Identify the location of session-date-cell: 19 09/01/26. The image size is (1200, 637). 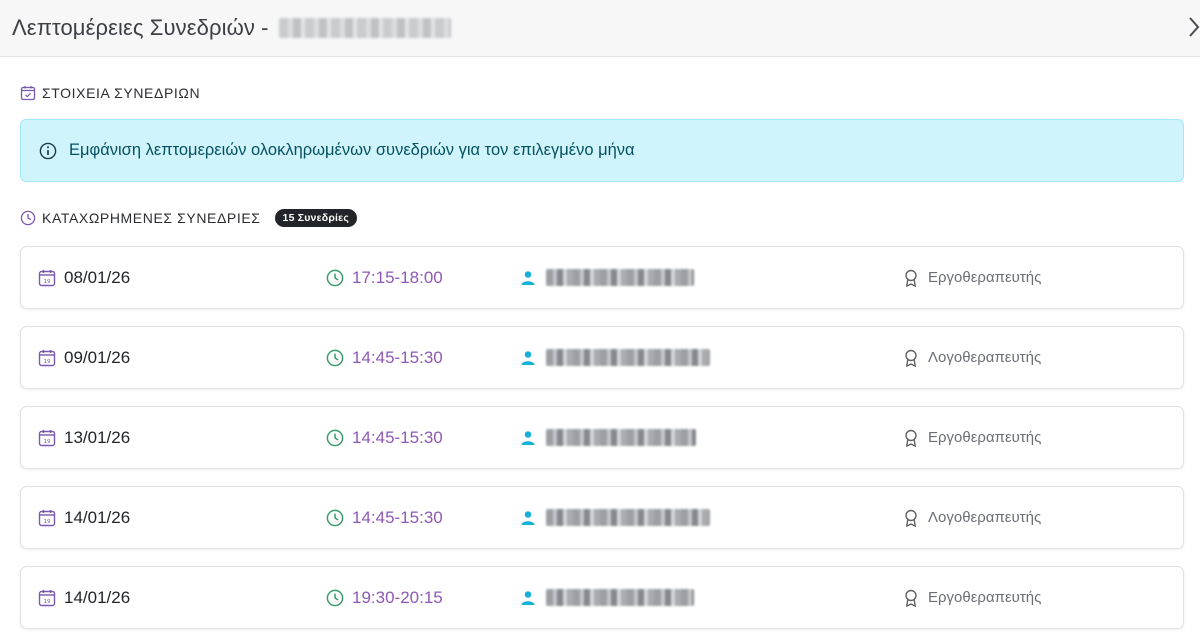
(84, 357).